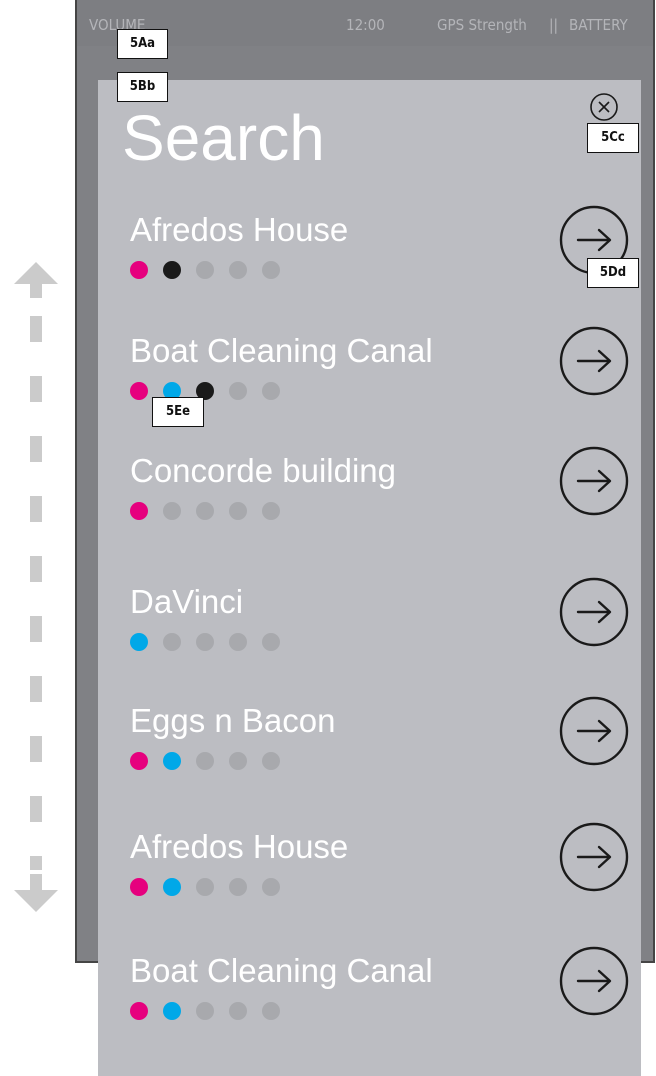 Image resolution: width=656 pixels, height=1076 pixels. What do you see at coordinates (178, 412) in the screenshot?
I see `annotation-tag-5ee: 5Ee` at bounding box center [178, 412].